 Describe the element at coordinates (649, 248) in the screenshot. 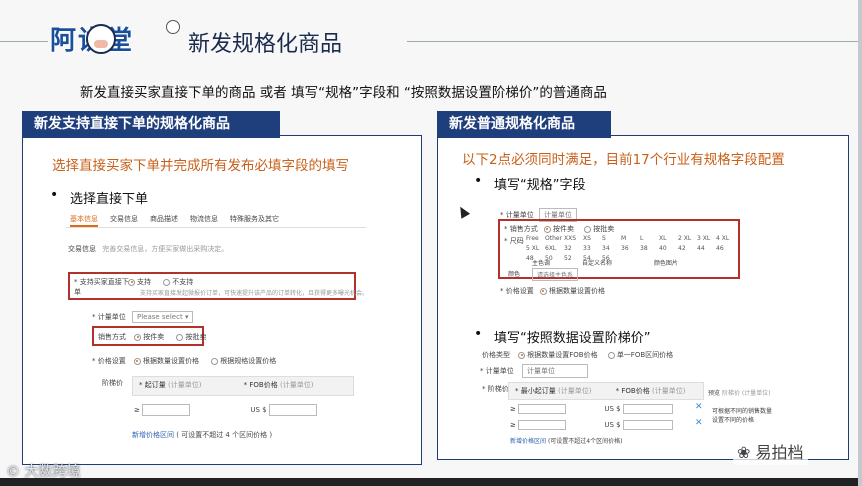

I see `size-option: 38` at that location.